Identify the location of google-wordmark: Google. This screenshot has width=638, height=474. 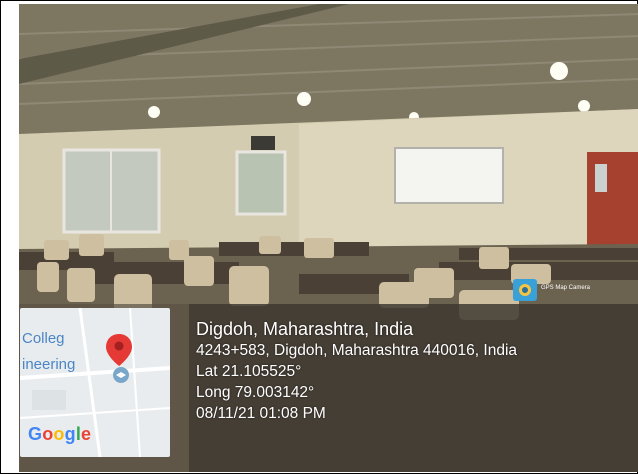
(59, 434).